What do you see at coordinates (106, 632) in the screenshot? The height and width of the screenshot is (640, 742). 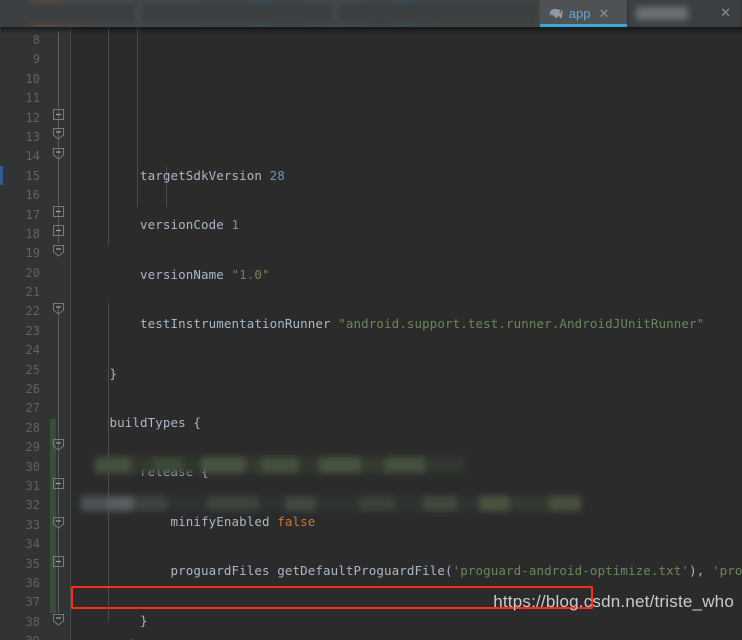 I see `intention-bulb-icon` at bounding box center [106, 632].